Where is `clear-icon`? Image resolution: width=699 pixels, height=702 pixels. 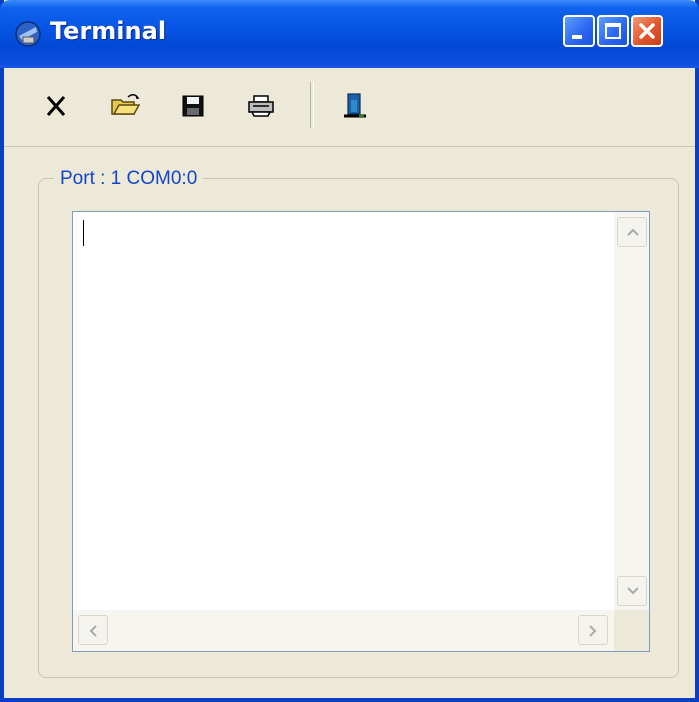 clear-icon is located at coordinates (57, 105).